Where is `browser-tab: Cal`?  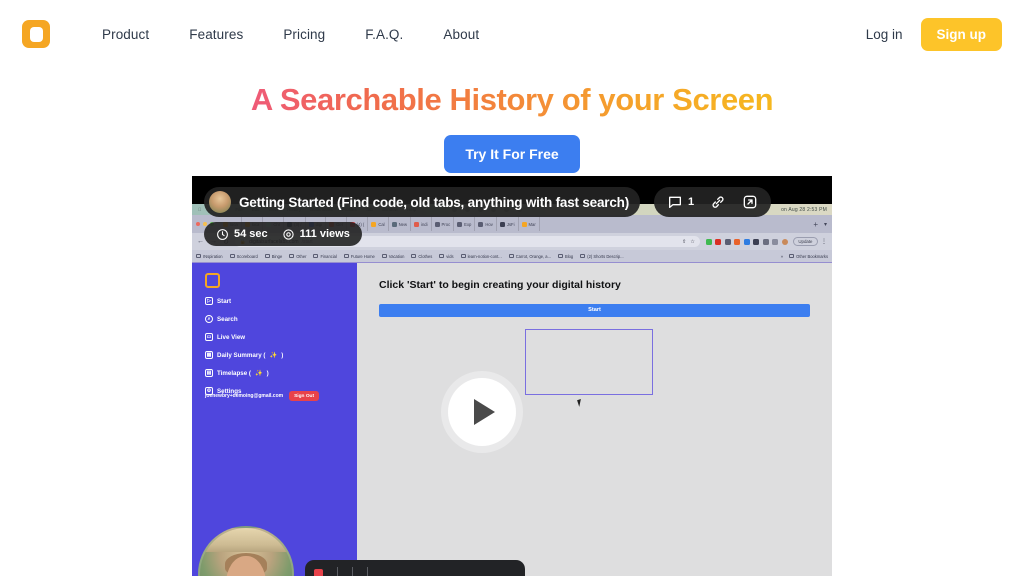
browser-tab: Cal is located at coordinates (378, 224).